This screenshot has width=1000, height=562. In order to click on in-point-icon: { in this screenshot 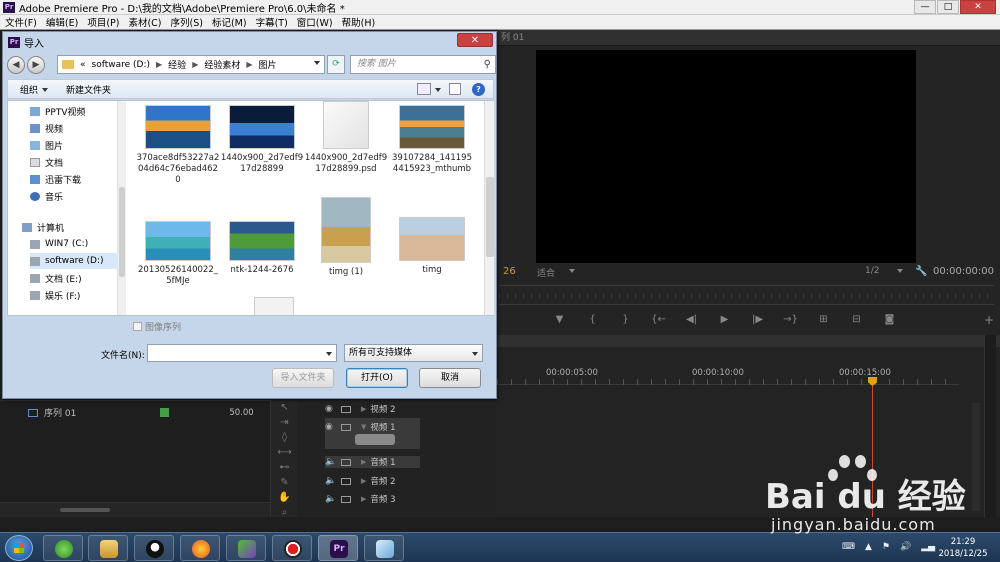, I will do `click(592, 320)`.